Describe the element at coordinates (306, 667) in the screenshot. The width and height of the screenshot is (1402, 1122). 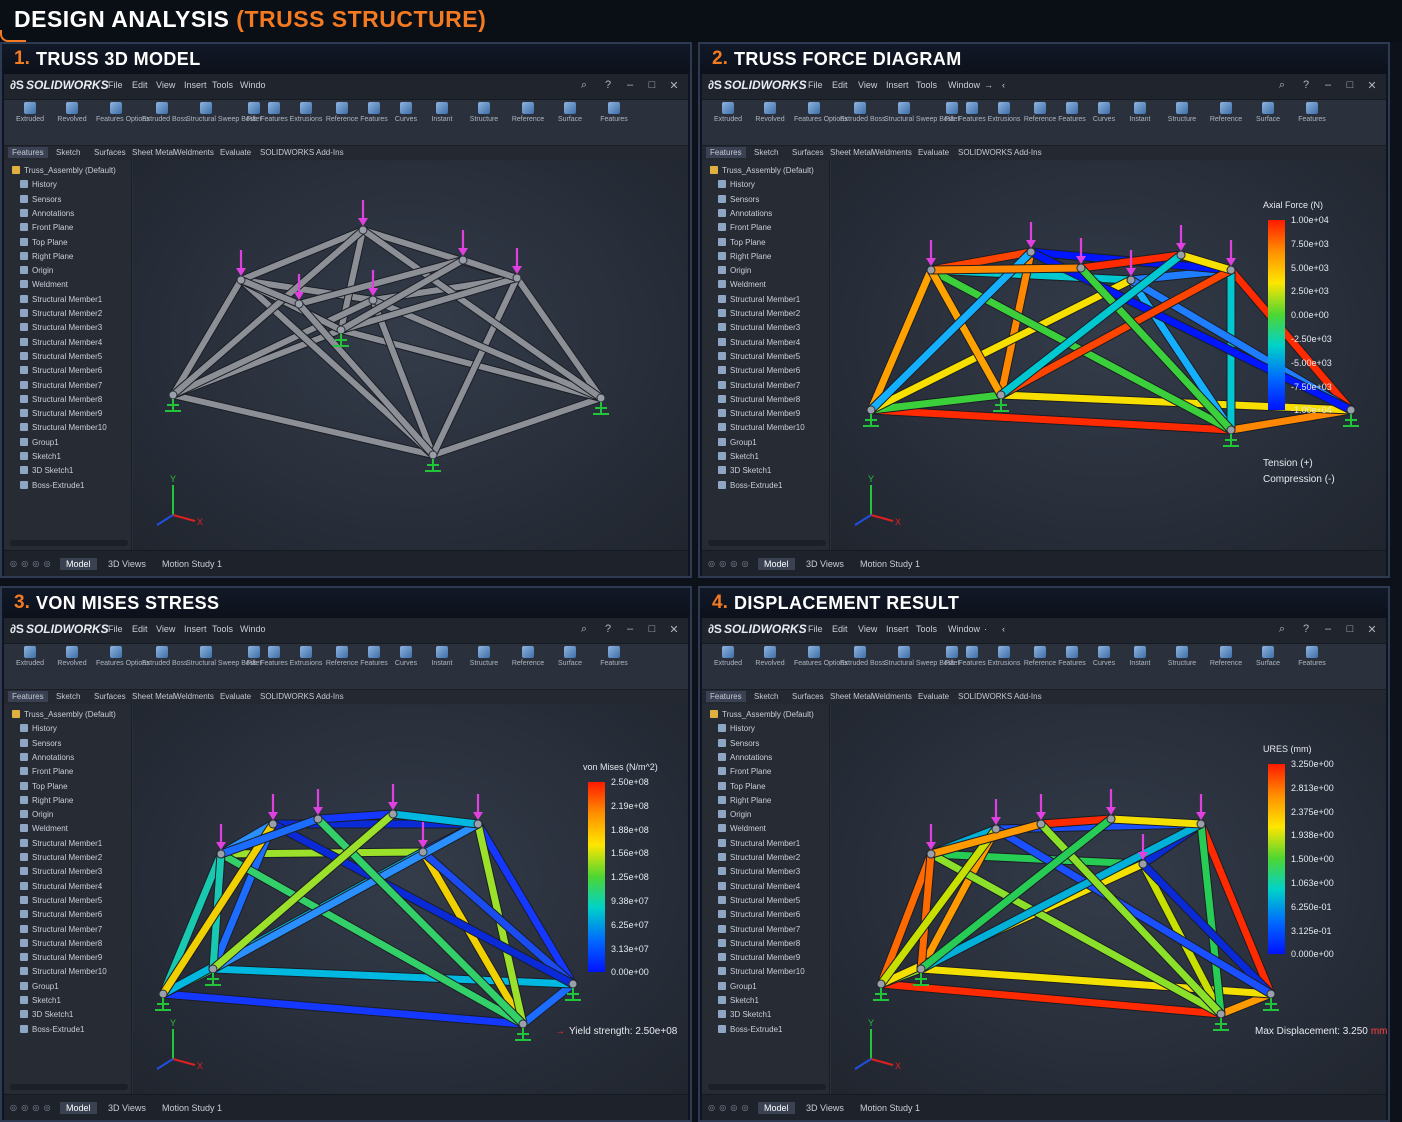
I see `toolbar-button: Extrusions` at that location.